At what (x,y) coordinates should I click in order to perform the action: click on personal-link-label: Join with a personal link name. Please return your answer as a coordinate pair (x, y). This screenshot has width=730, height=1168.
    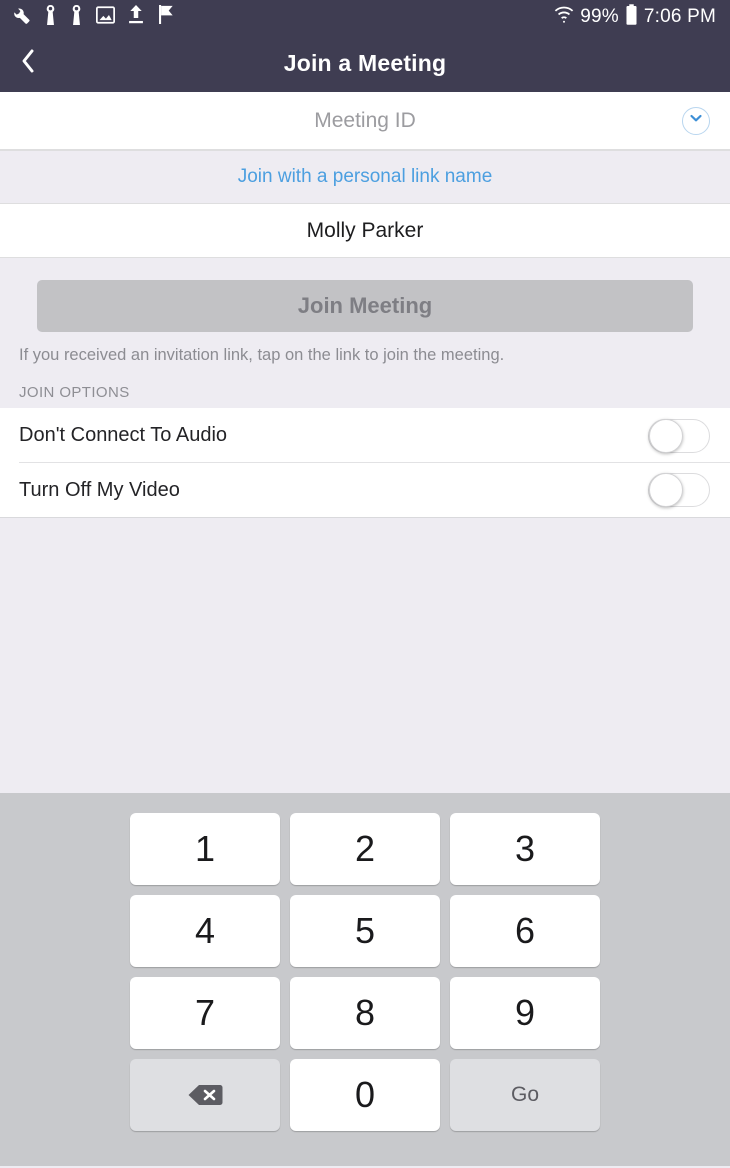
    Looking at the image, I should click on (365, 177).